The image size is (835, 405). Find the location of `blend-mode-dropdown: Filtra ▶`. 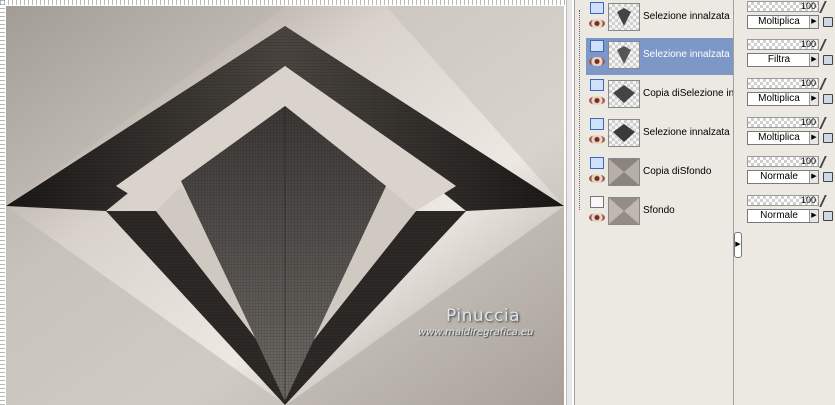

blend-mode-dropdown: Filtra ▶ is located at coordinates (783, 60).